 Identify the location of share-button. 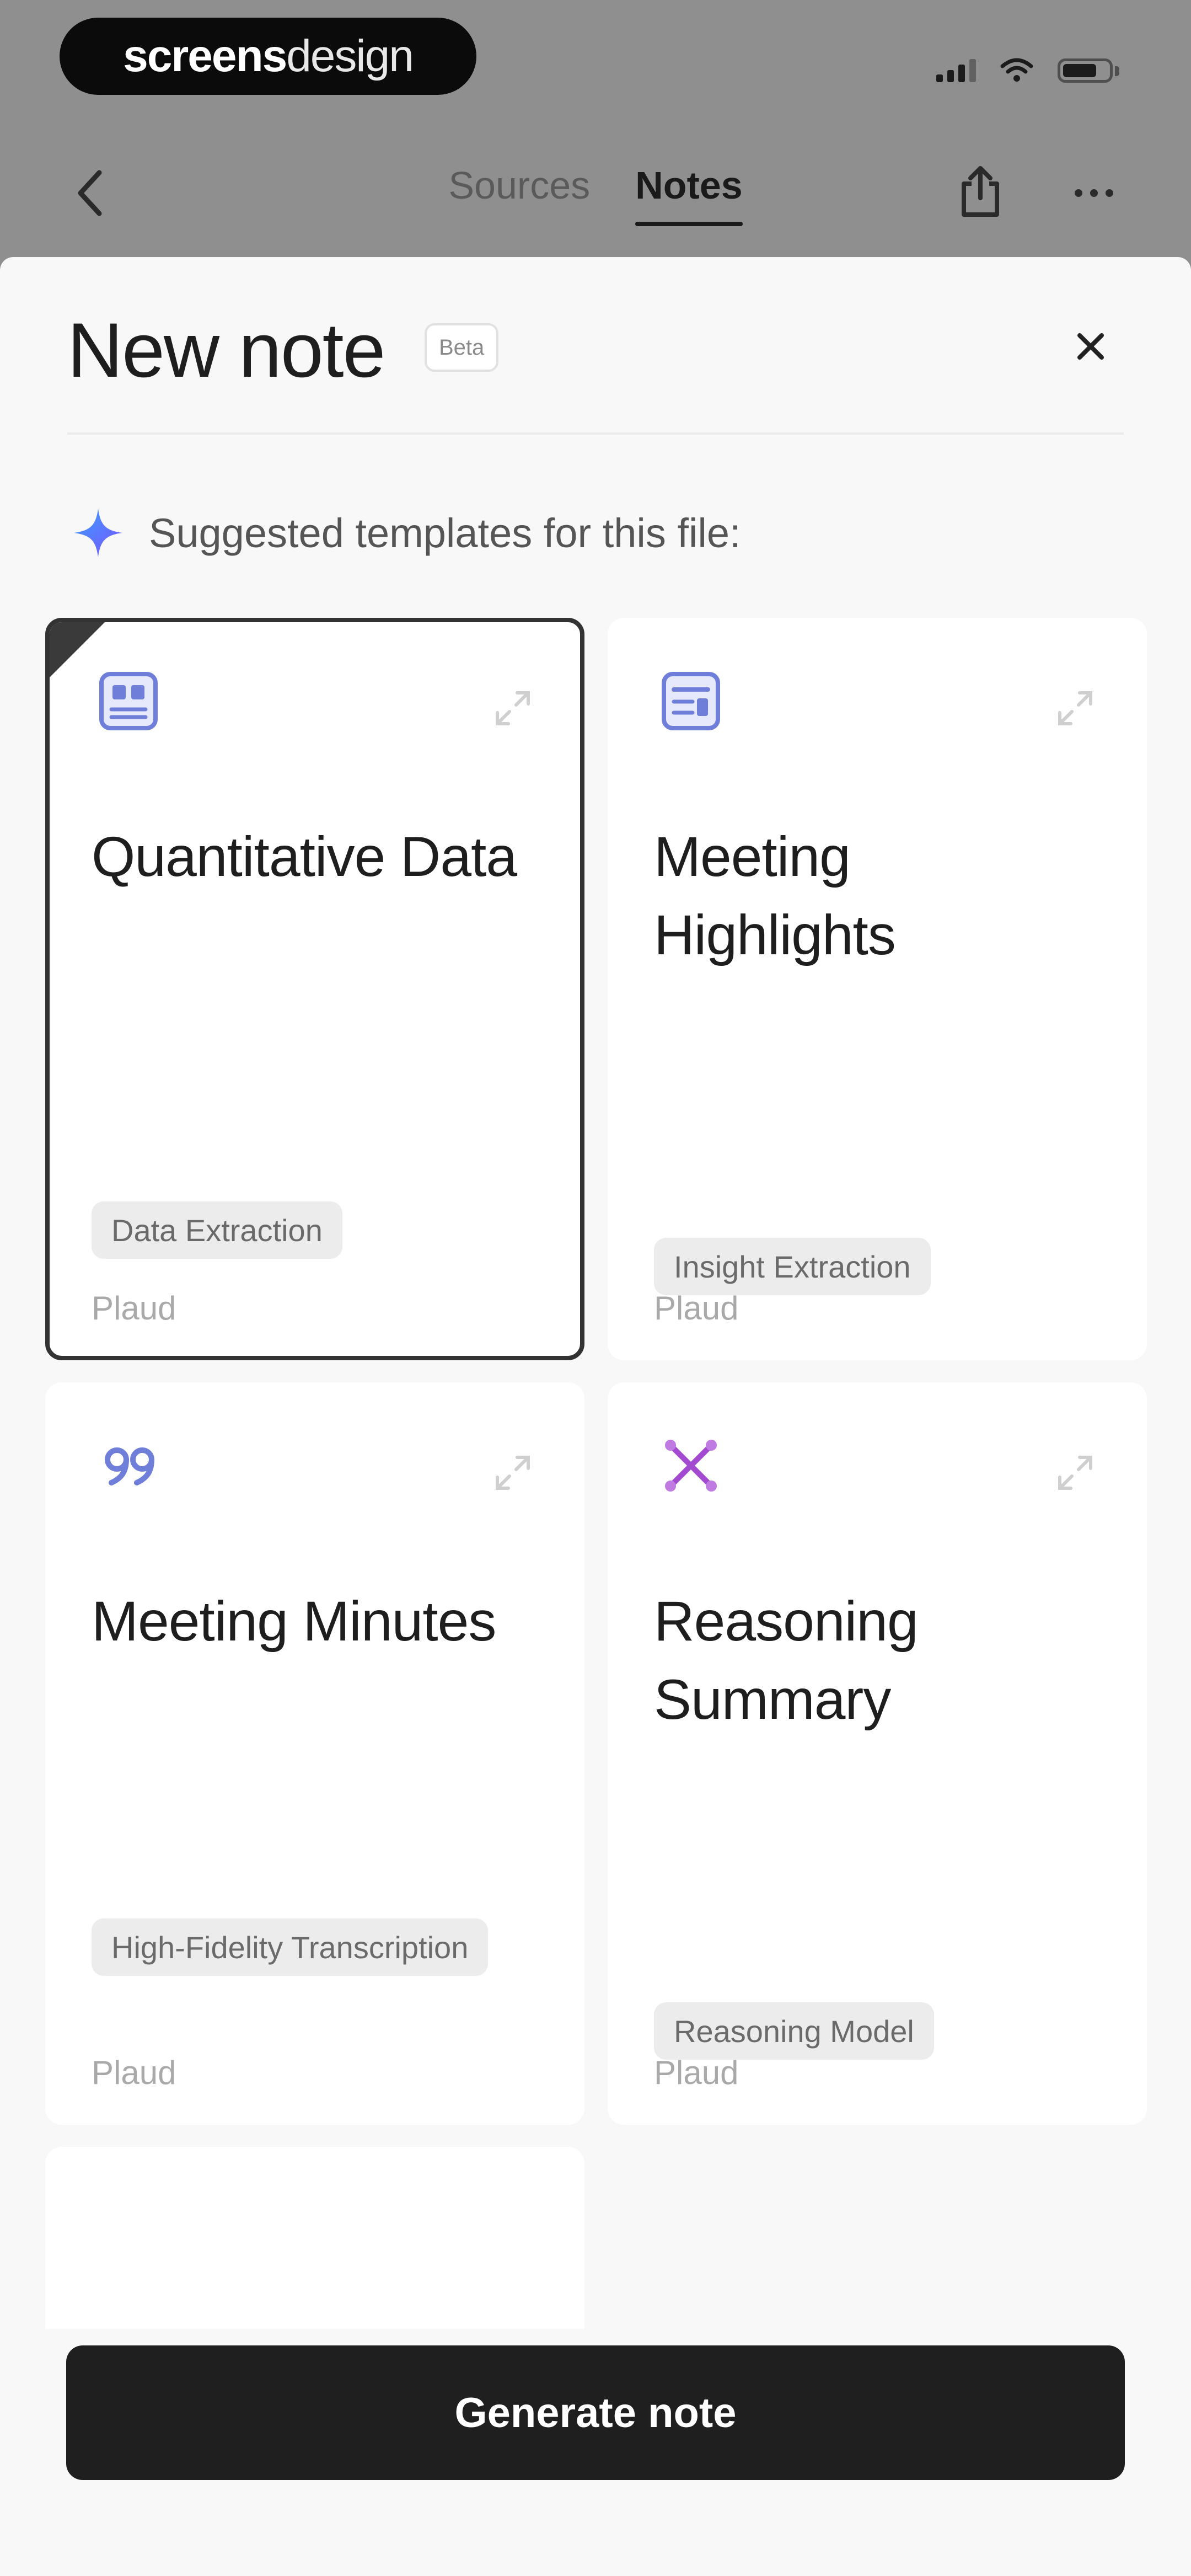
(980, 191).